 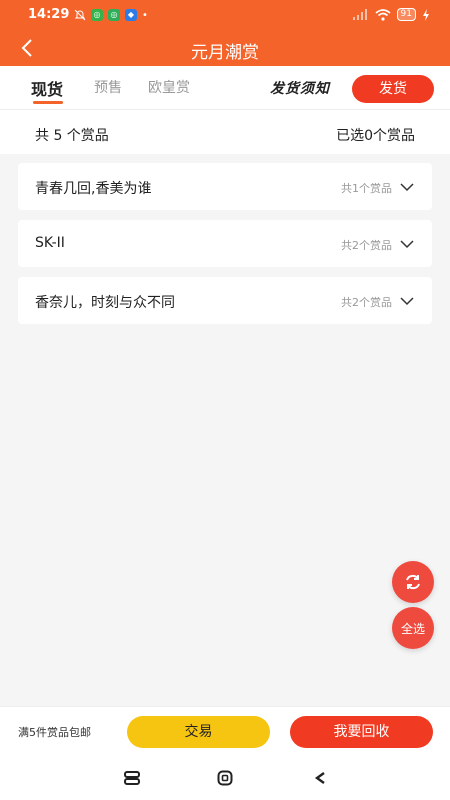 I want to click on page-title: 元月潮赏, so click(x=225, y=53).